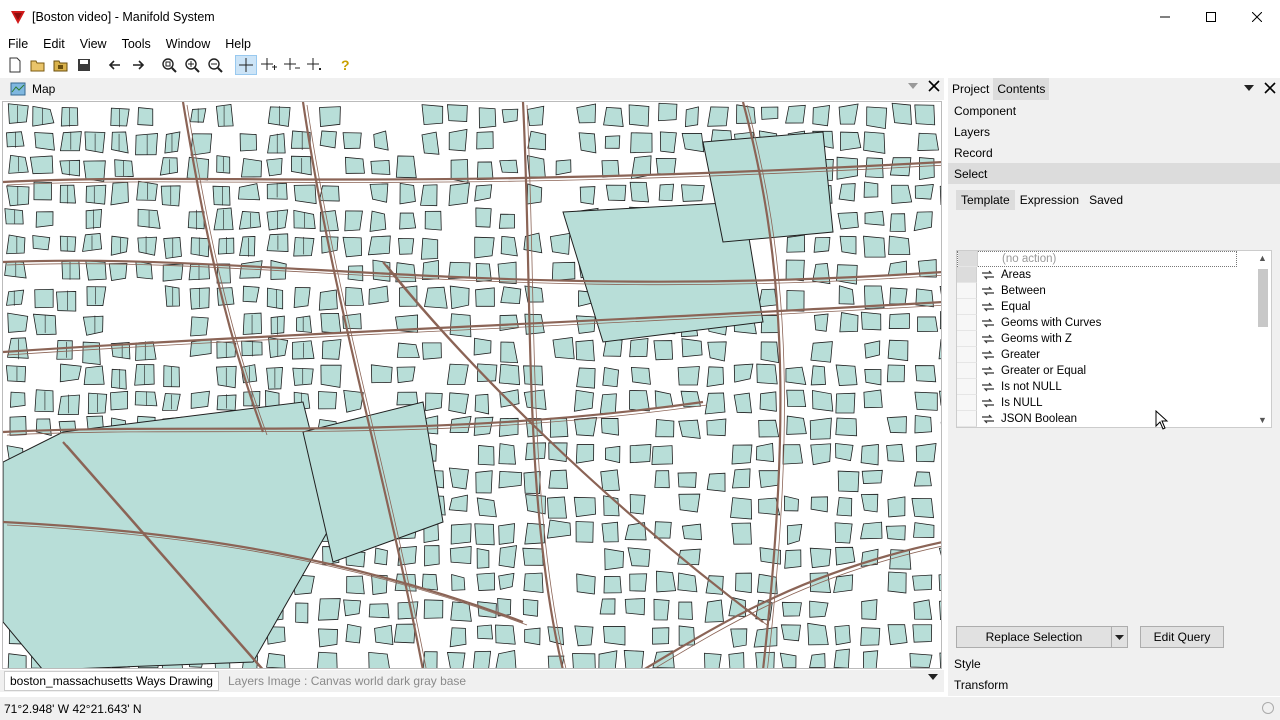 The image size is (1280, 720). I want to click on list-item: Greater, so click(1114, 355).